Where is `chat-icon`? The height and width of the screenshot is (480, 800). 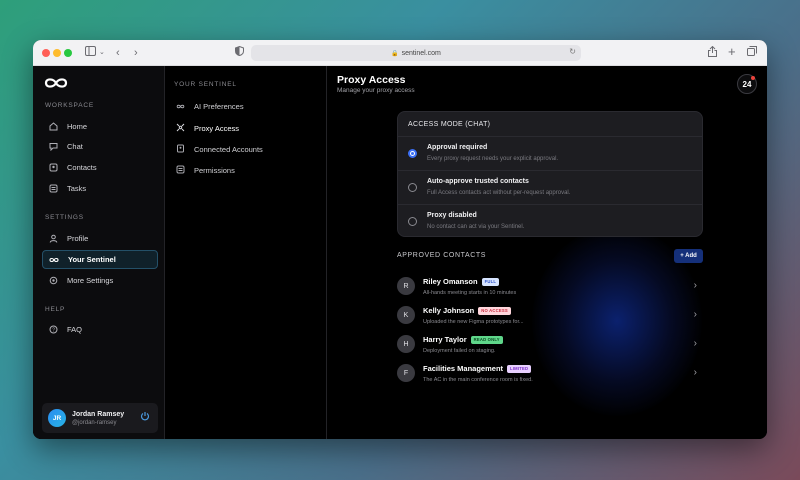
chat-icon is located at coordinates (53, 147).